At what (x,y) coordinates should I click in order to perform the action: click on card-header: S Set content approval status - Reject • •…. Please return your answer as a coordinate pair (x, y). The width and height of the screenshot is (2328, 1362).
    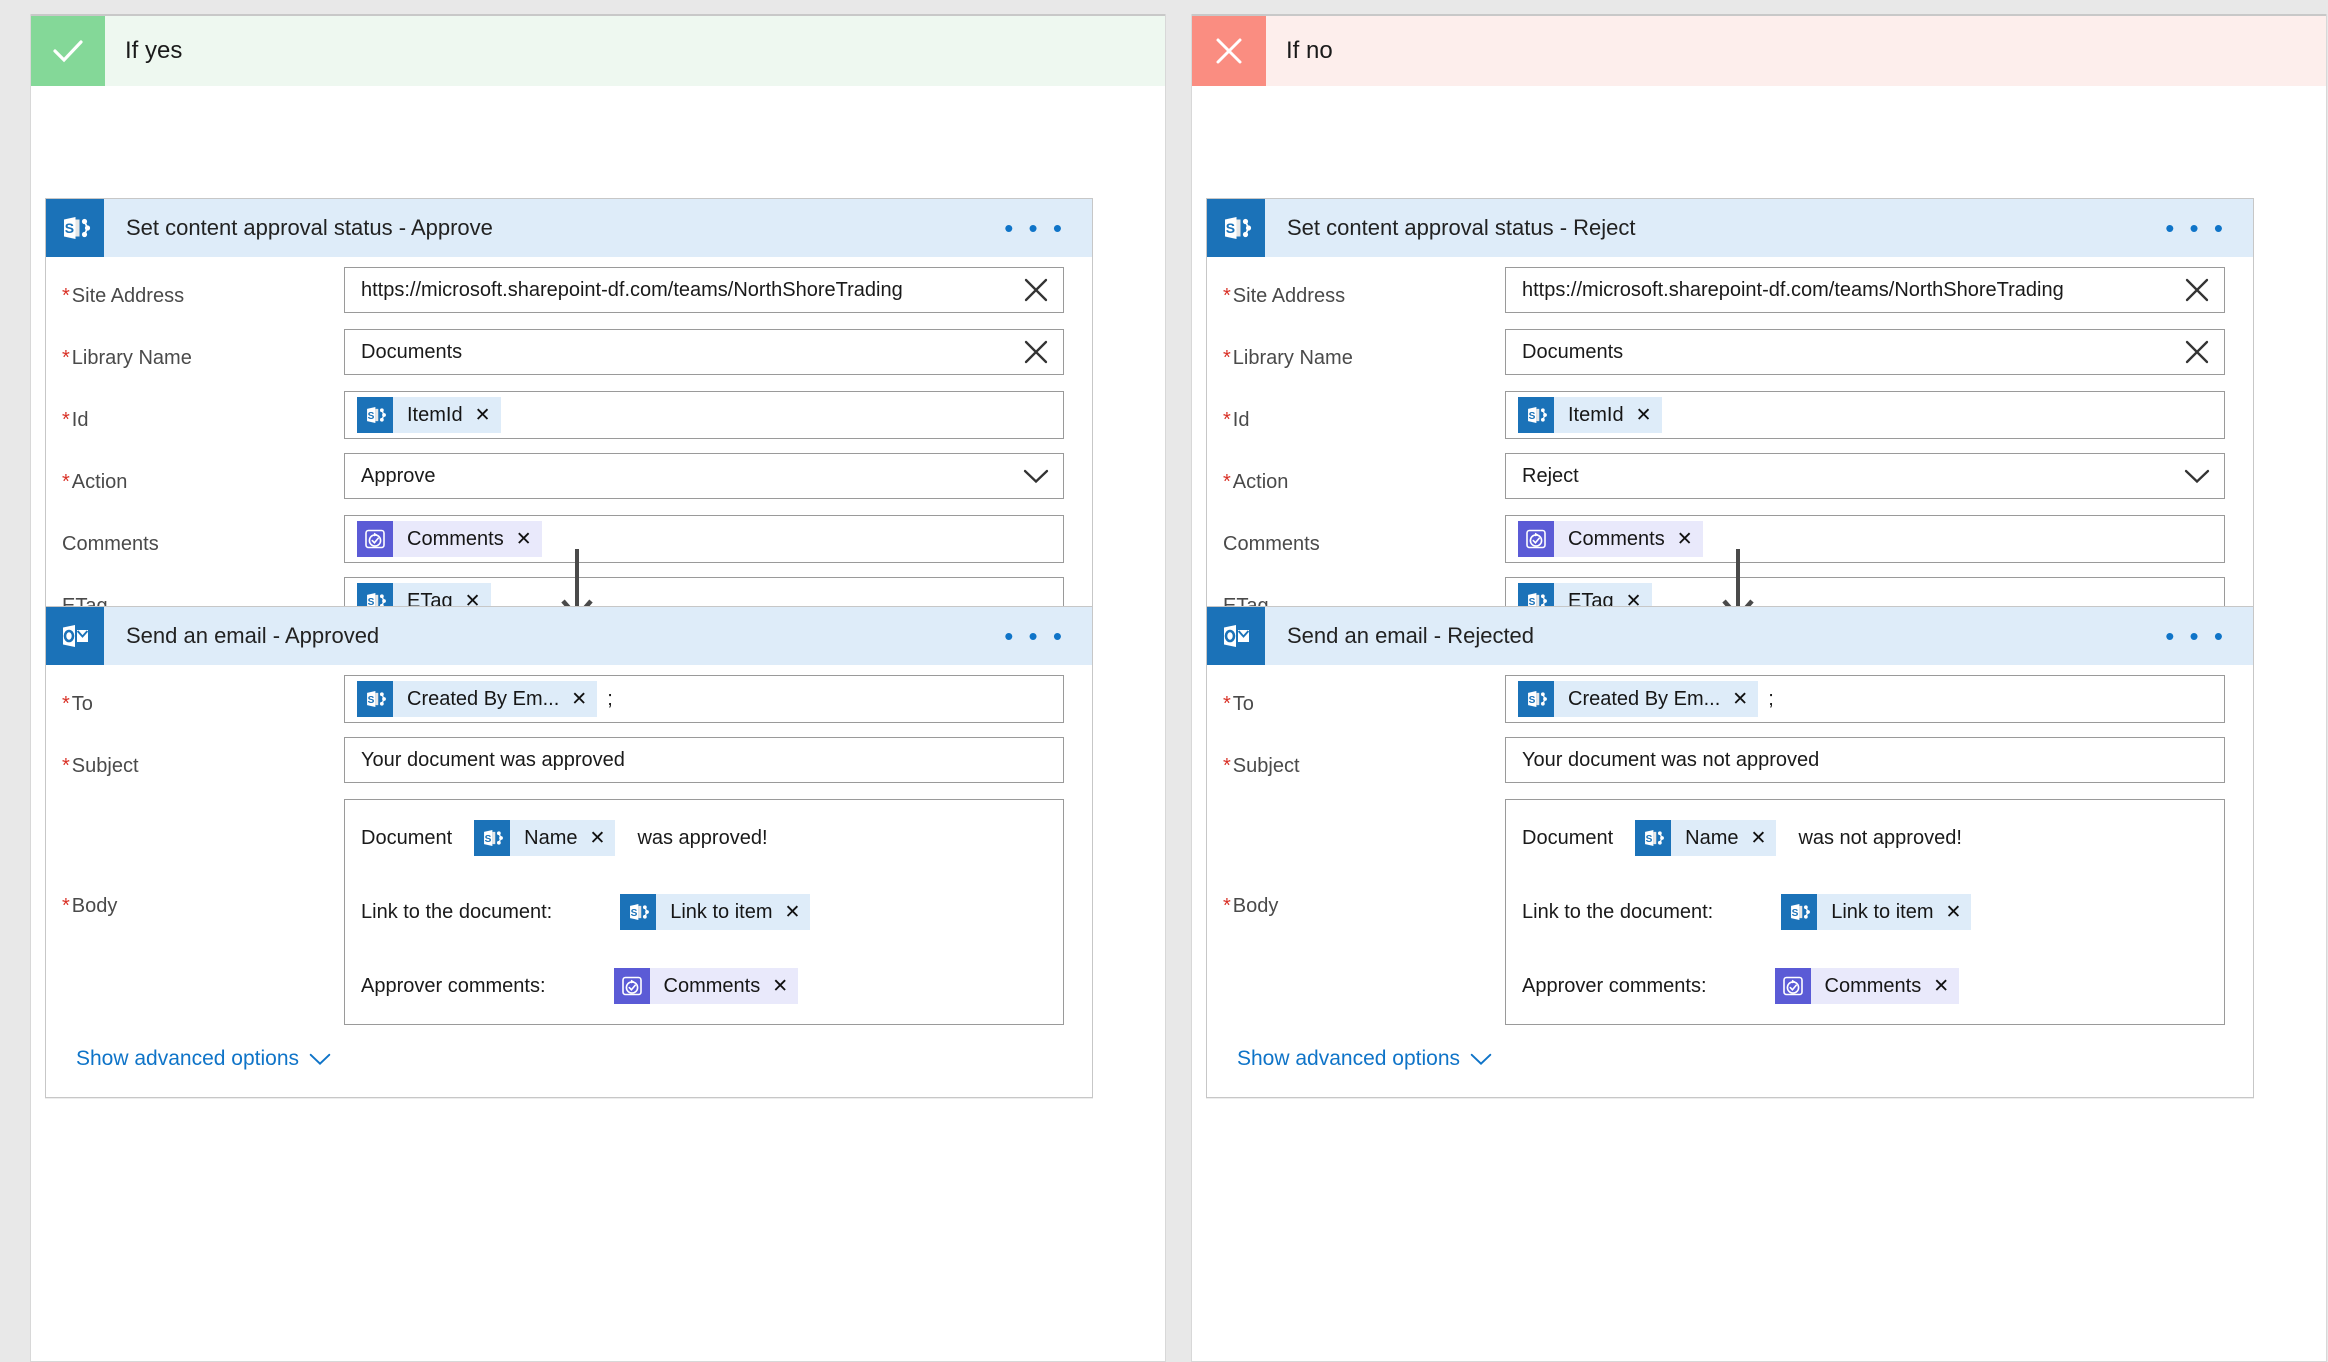
    Looking at the image, I should click on (1730, 228).